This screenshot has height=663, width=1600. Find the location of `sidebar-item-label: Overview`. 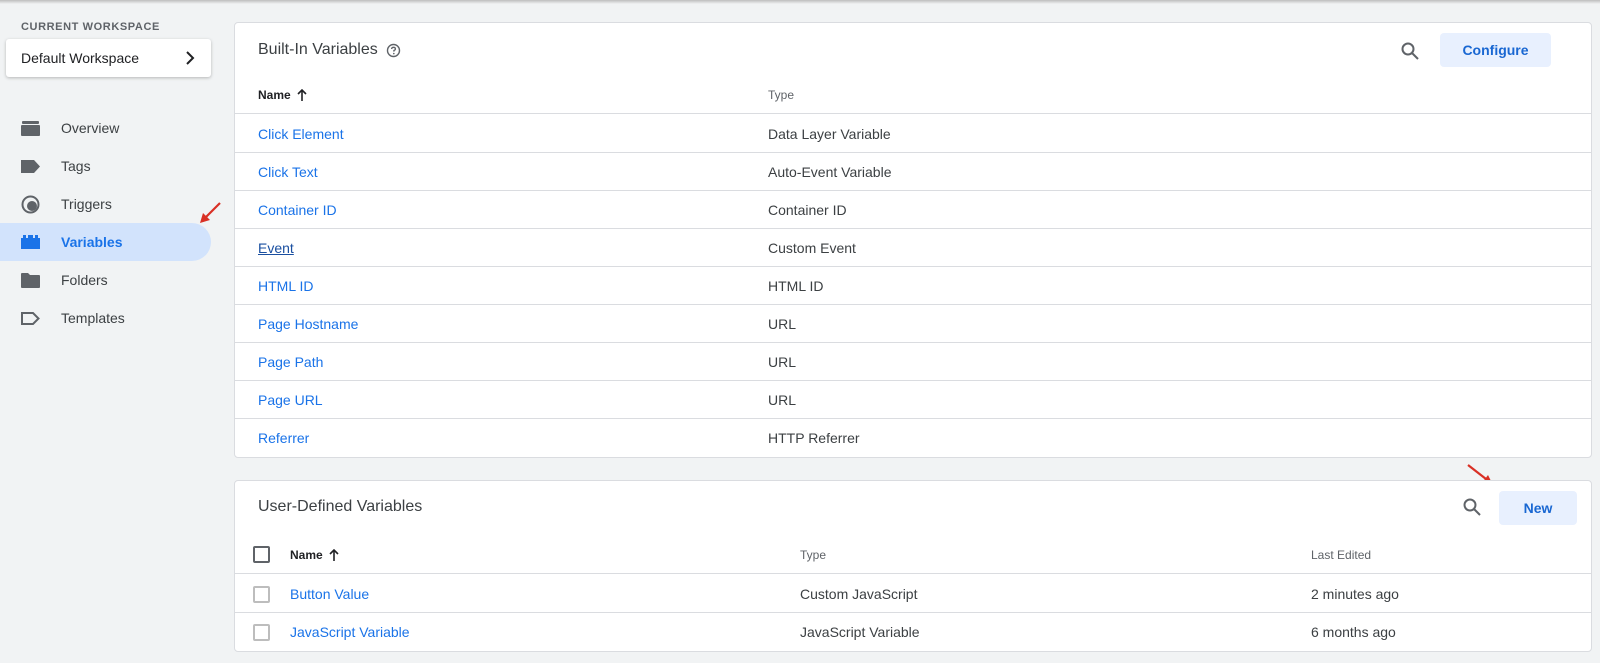

sidebar-item-label: Overview is located at coordinates (90, 128).